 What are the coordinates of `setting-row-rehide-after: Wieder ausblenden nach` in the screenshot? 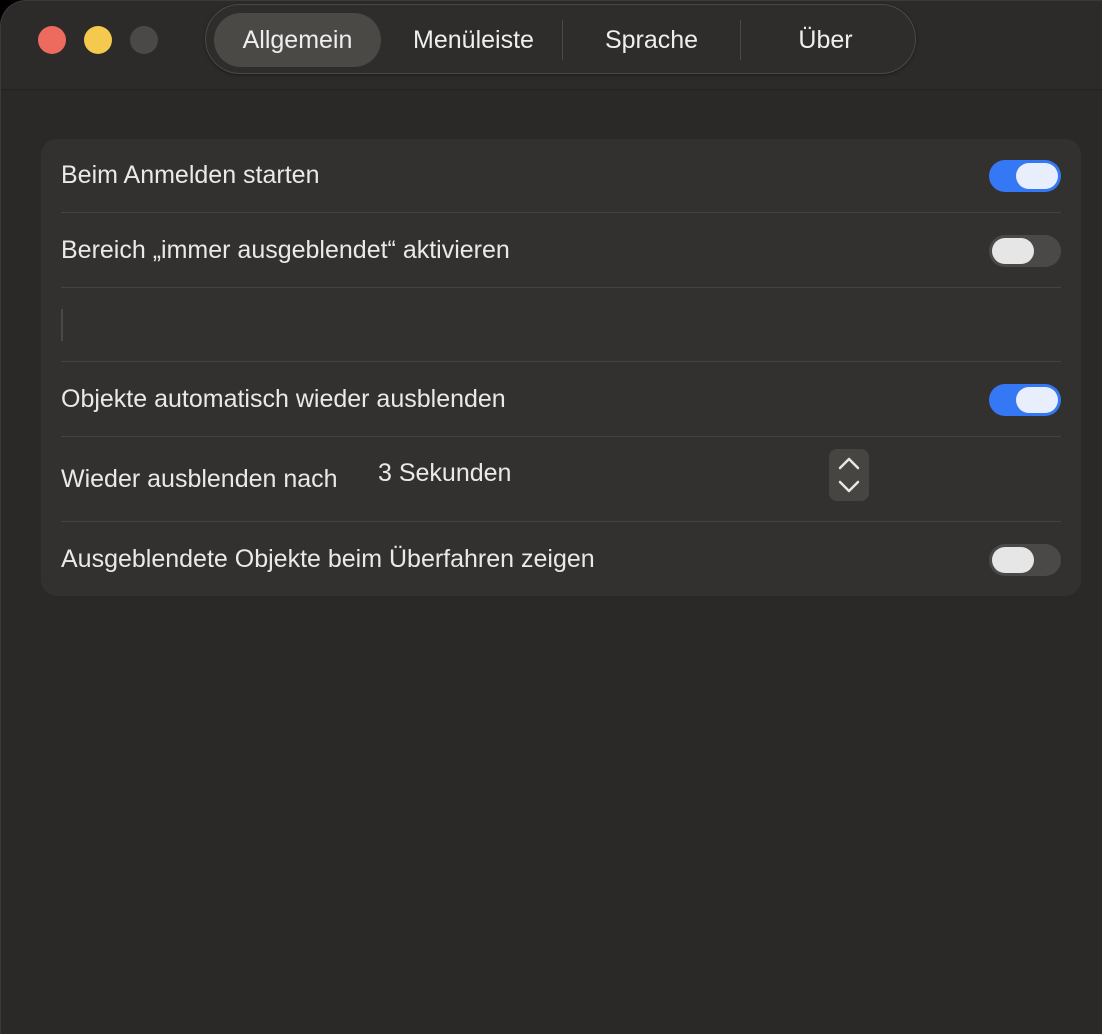 It's located at (561, 480).